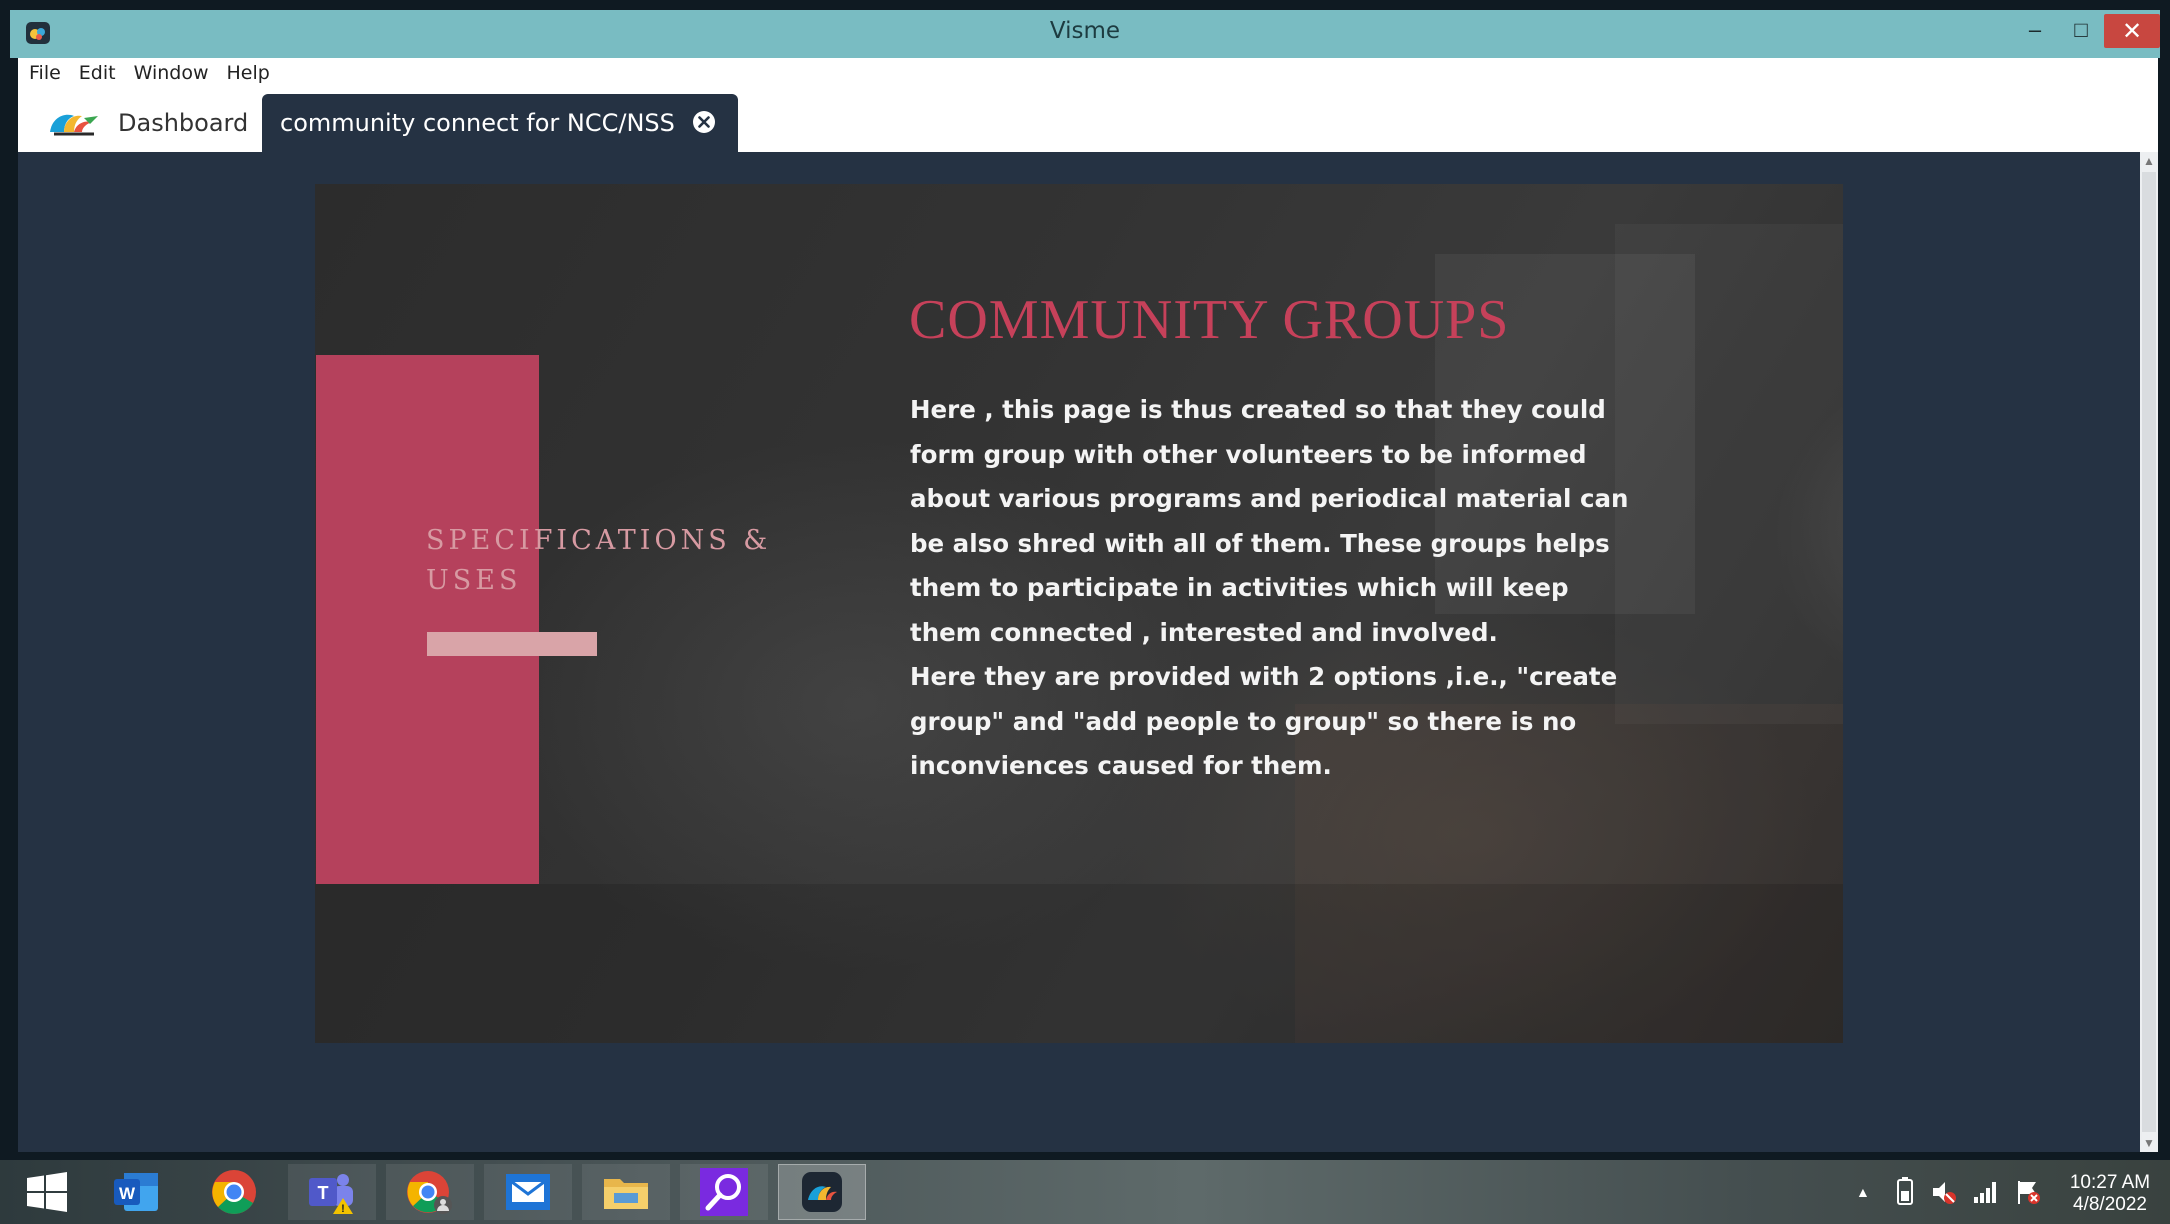 The height and width of the screenshot is (1224, 2170). I want to click on tab-project-label: community connect for NCC/NSS, so click(477, 123).